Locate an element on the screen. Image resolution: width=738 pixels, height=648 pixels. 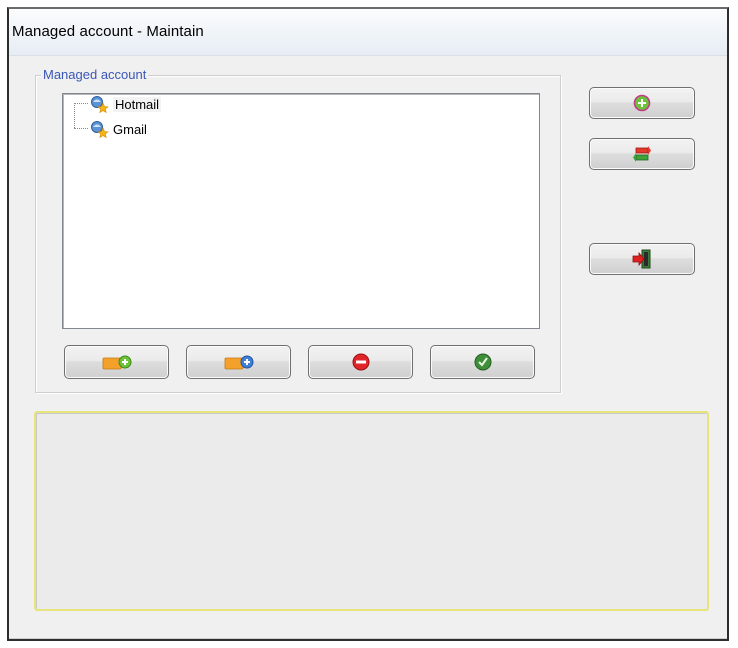
confirm-account-button is located at coordinates (482, 362).